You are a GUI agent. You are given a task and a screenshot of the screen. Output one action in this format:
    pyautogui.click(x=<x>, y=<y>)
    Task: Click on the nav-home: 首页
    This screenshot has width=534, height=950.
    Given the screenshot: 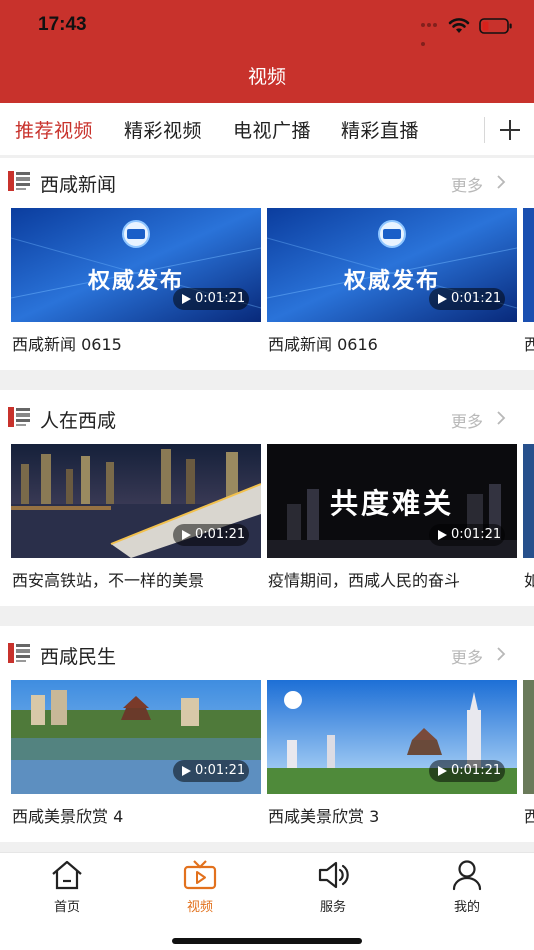 What is the action you would take?
    pyautogui.click(x=67, y=887)
    